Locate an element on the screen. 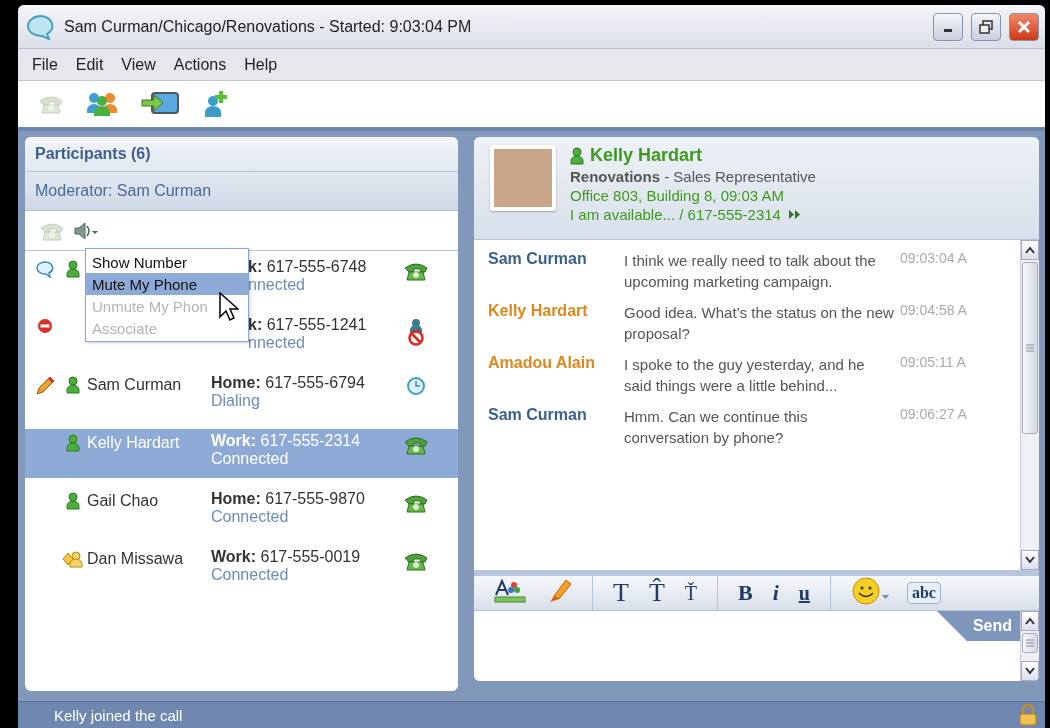 The image size is (1050, 728). phone-number: Work: 617-555-2314 is located at coordinates (286, 441).